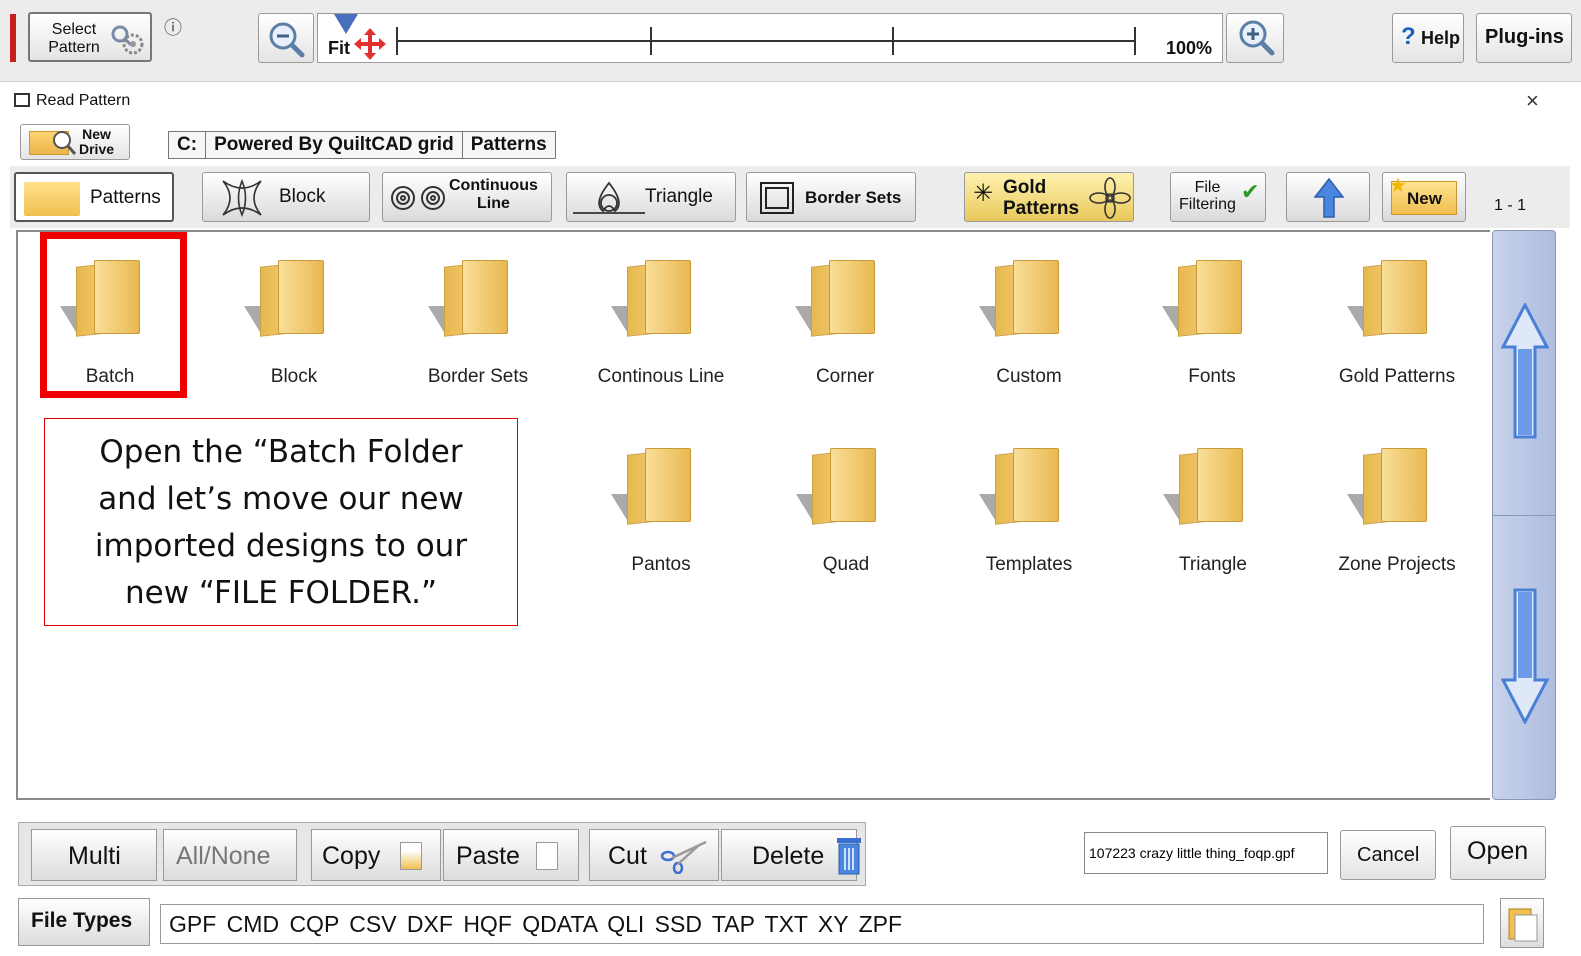 The width and height of the screenshot is (1581, 956). I want to click on category-triangle-button: Triangle, so click(651, 197).